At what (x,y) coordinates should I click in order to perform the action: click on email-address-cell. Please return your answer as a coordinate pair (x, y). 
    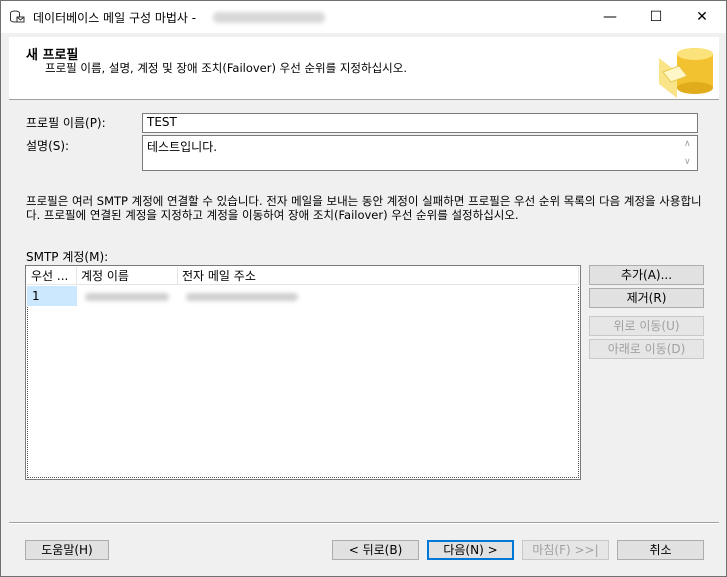
    Looking at the image, I should click on (378, 296).